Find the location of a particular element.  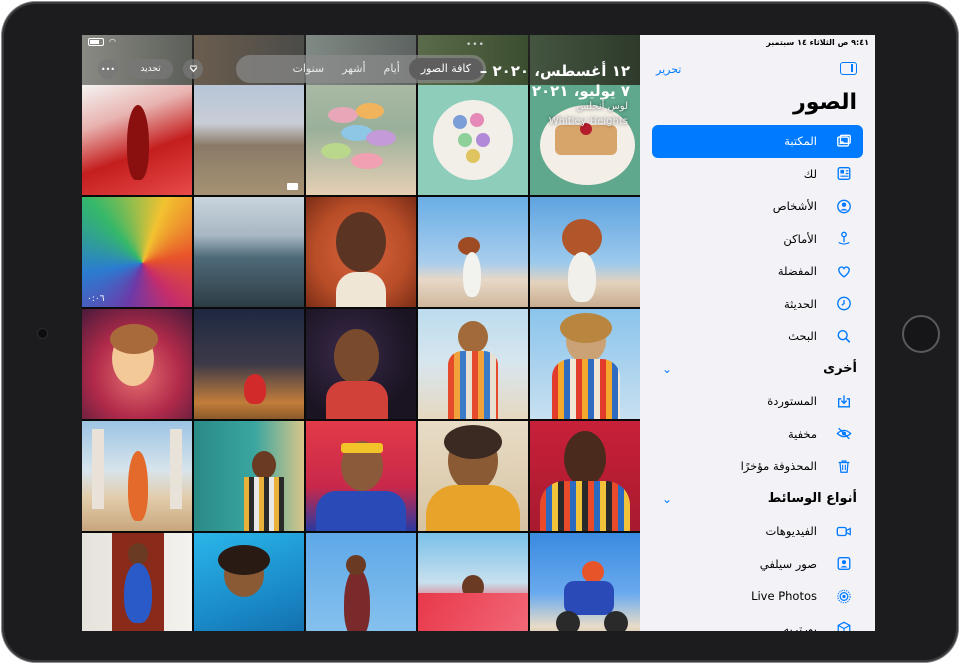

sidebar-item-live-photos: Live Photos is located at coordinates (757, 596).